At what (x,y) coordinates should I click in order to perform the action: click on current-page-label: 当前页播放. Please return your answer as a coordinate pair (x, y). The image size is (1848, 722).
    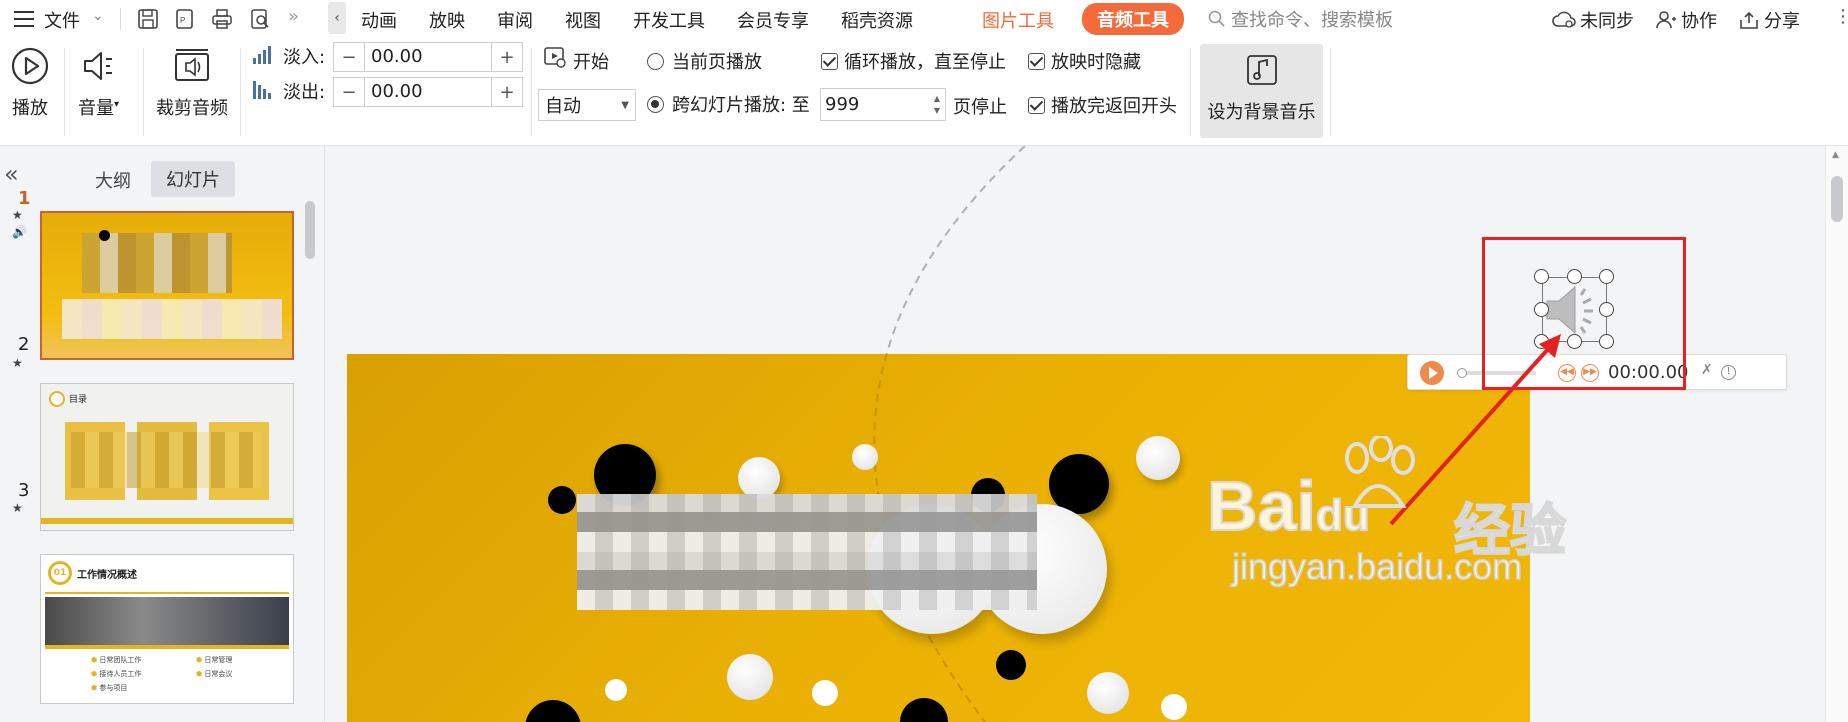
    Looking at the image, I should click on (717, 62).